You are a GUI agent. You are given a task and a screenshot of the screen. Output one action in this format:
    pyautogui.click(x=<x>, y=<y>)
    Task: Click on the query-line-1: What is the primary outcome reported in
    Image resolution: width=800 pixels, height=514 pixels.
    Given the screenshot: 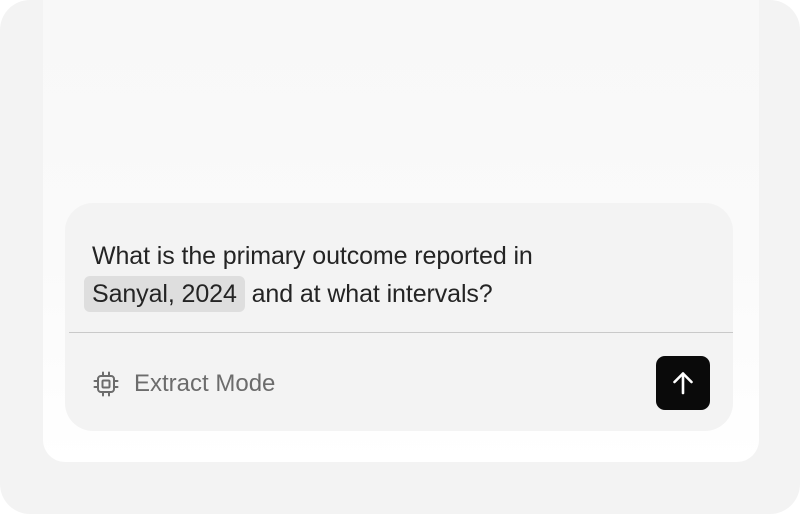 What is the action you would take?
    pyautogui.click(x=312, y=256)
    